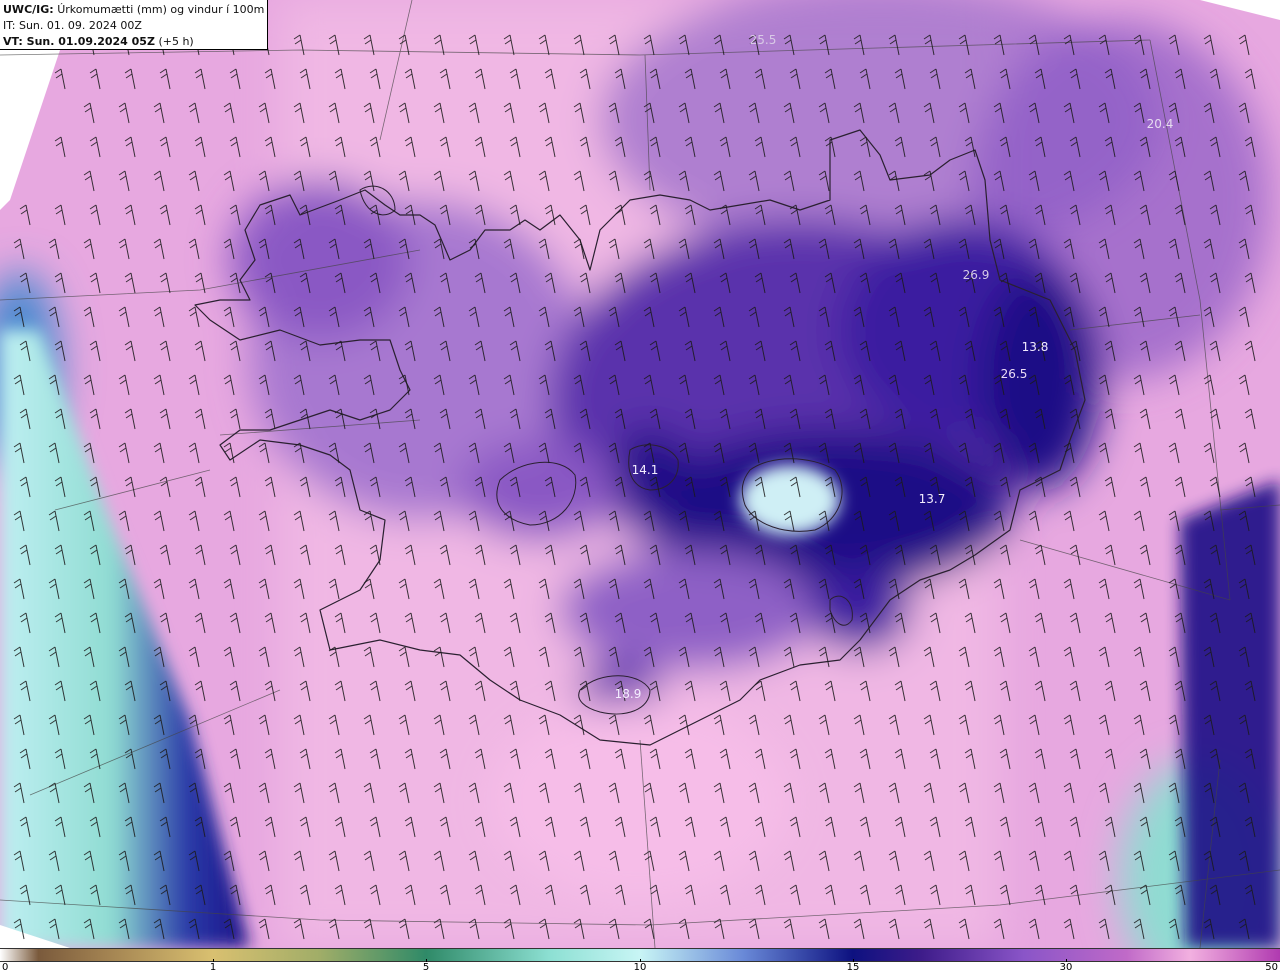 The height and width of the screenshot is (978, 1280). Describe the element at coordinates (1035, 347) in the screenshot. I see `value-label: 13.8` at that location.